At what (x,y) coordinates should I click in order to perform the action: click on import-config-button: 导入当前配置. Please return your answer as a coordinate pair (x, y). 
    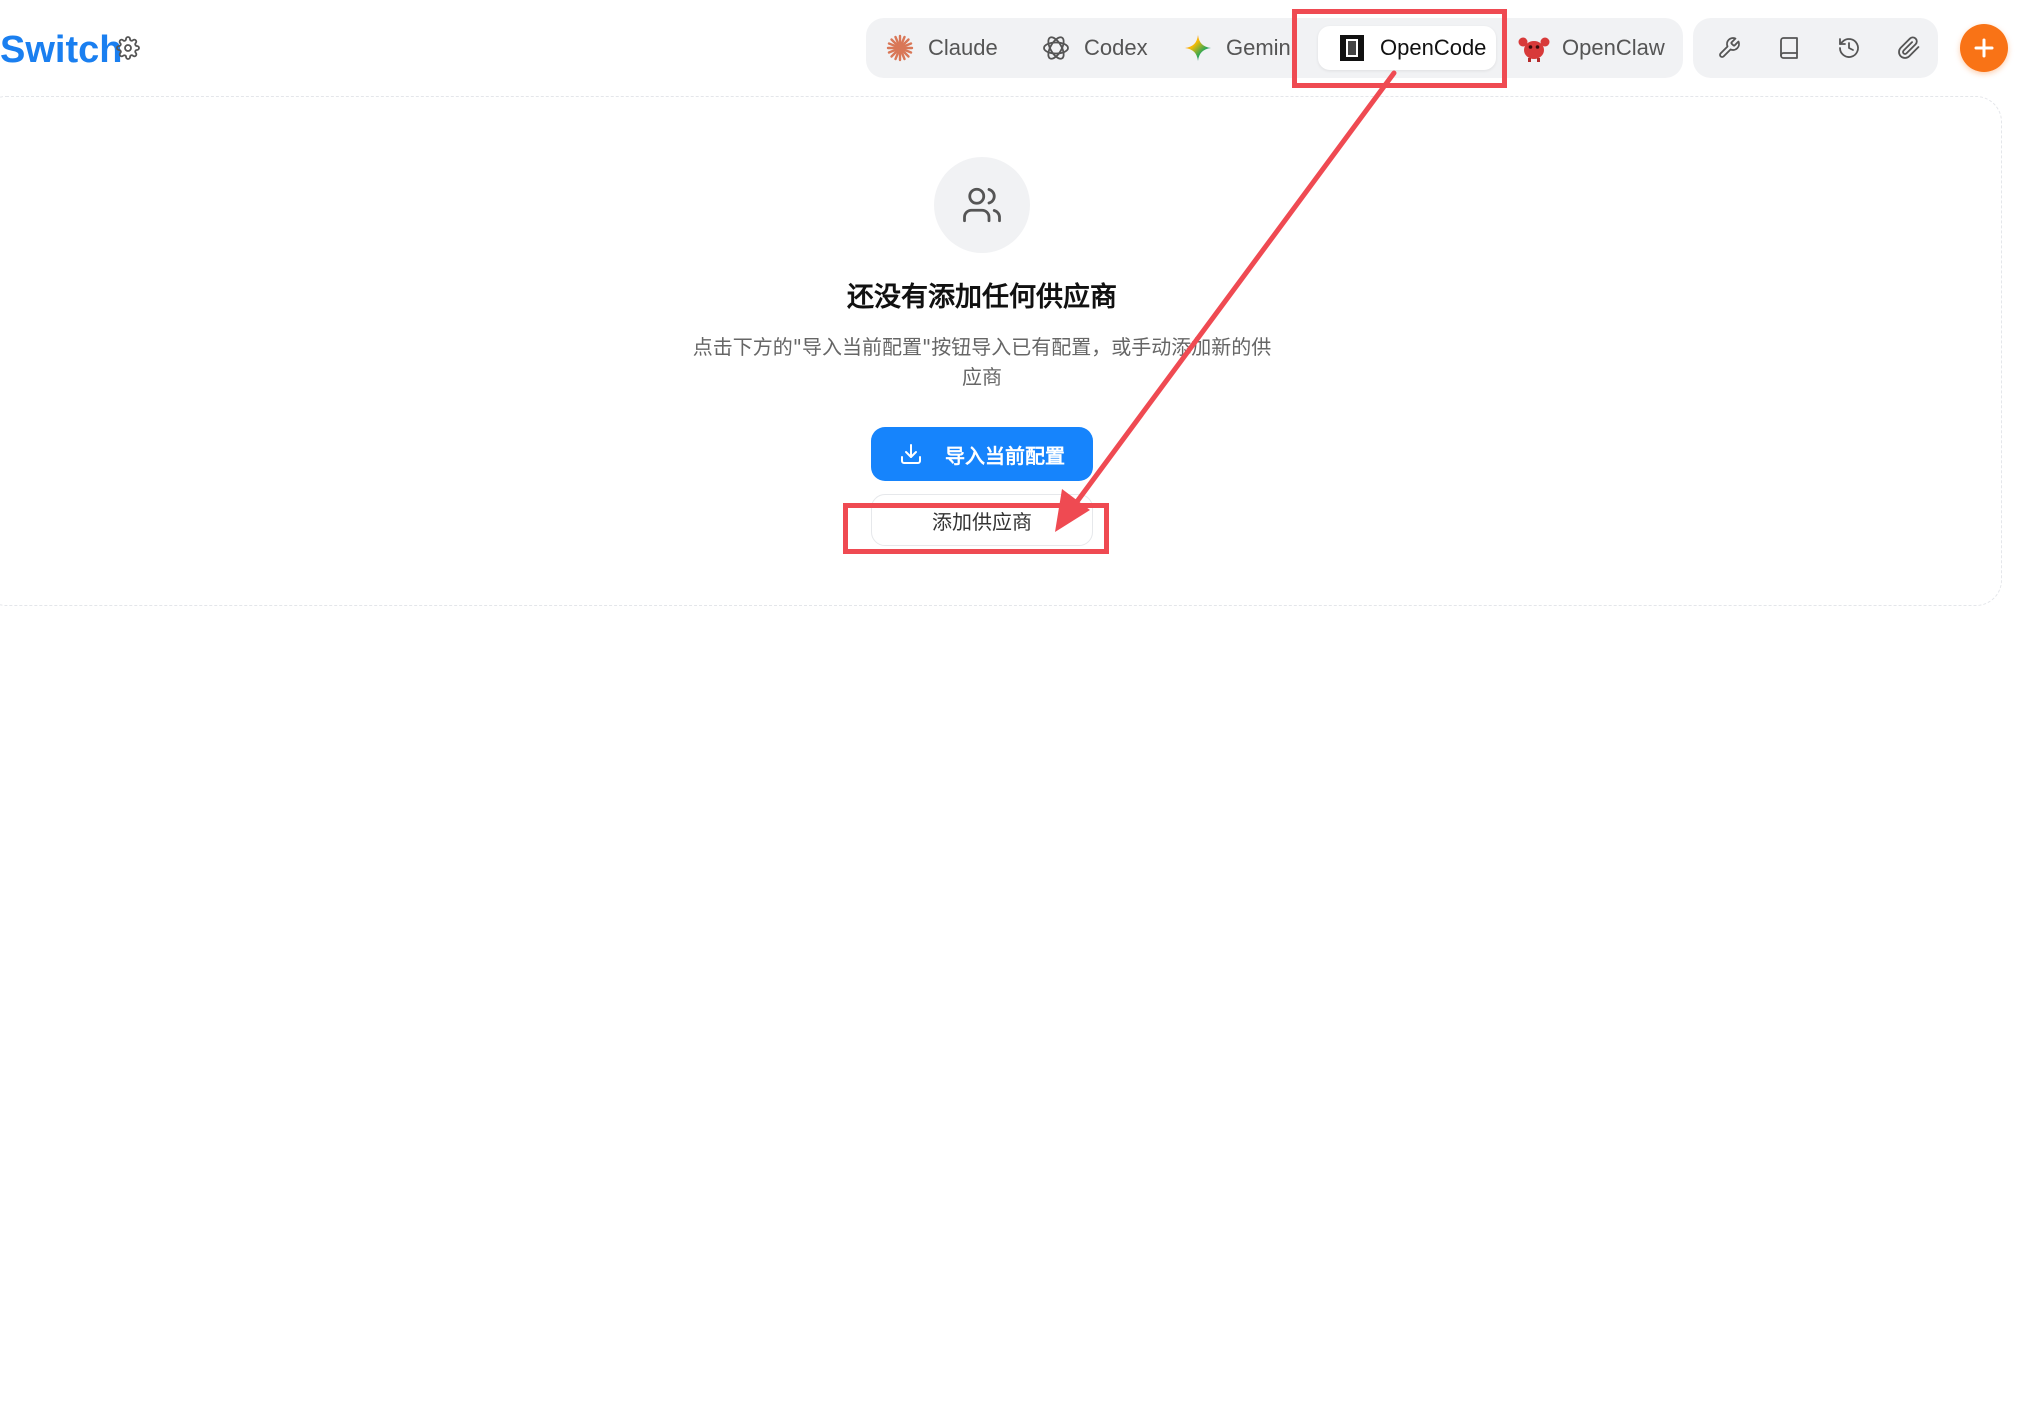
    Looking at the image, I should click on (982, 454).